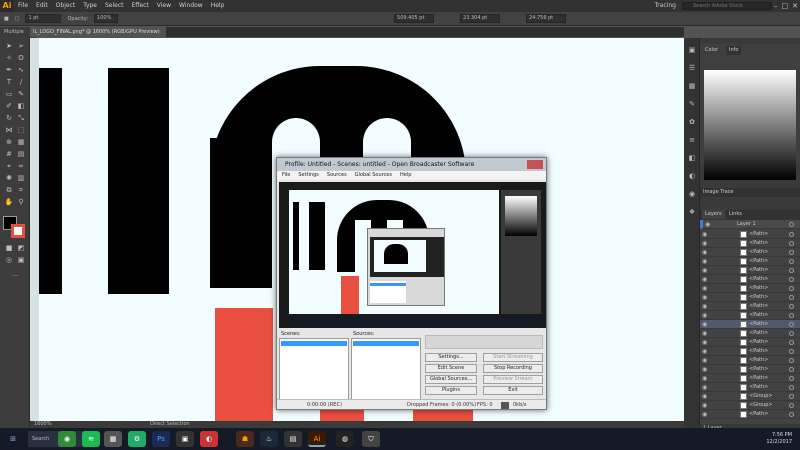 Image resolution: width=800 pixels, height=450 pixels. Describe the element at coordinates (21, 260) in the screenshot. I see `screen-mode-icon: ▣` at that location.